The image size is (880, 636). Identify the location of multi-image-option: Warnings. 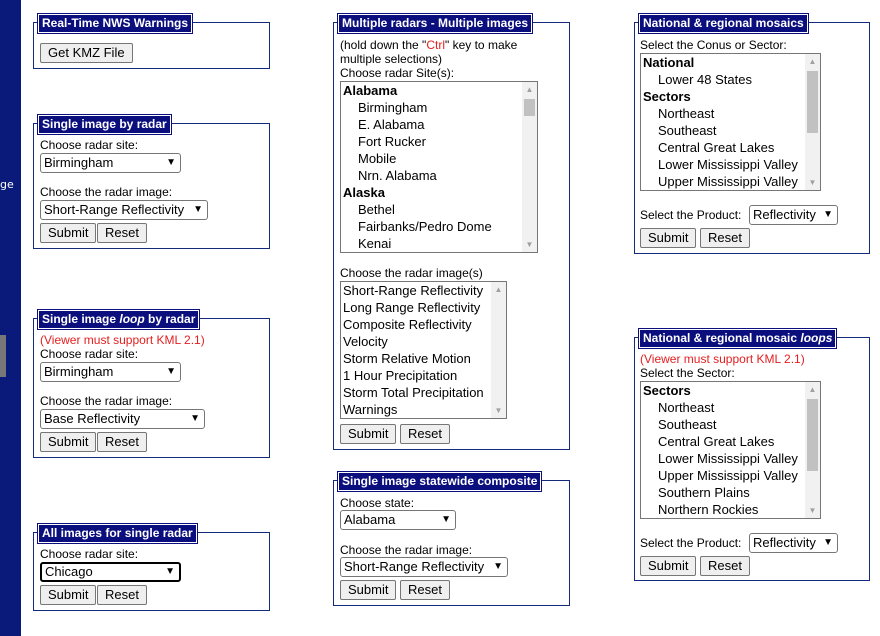
(423, 409).